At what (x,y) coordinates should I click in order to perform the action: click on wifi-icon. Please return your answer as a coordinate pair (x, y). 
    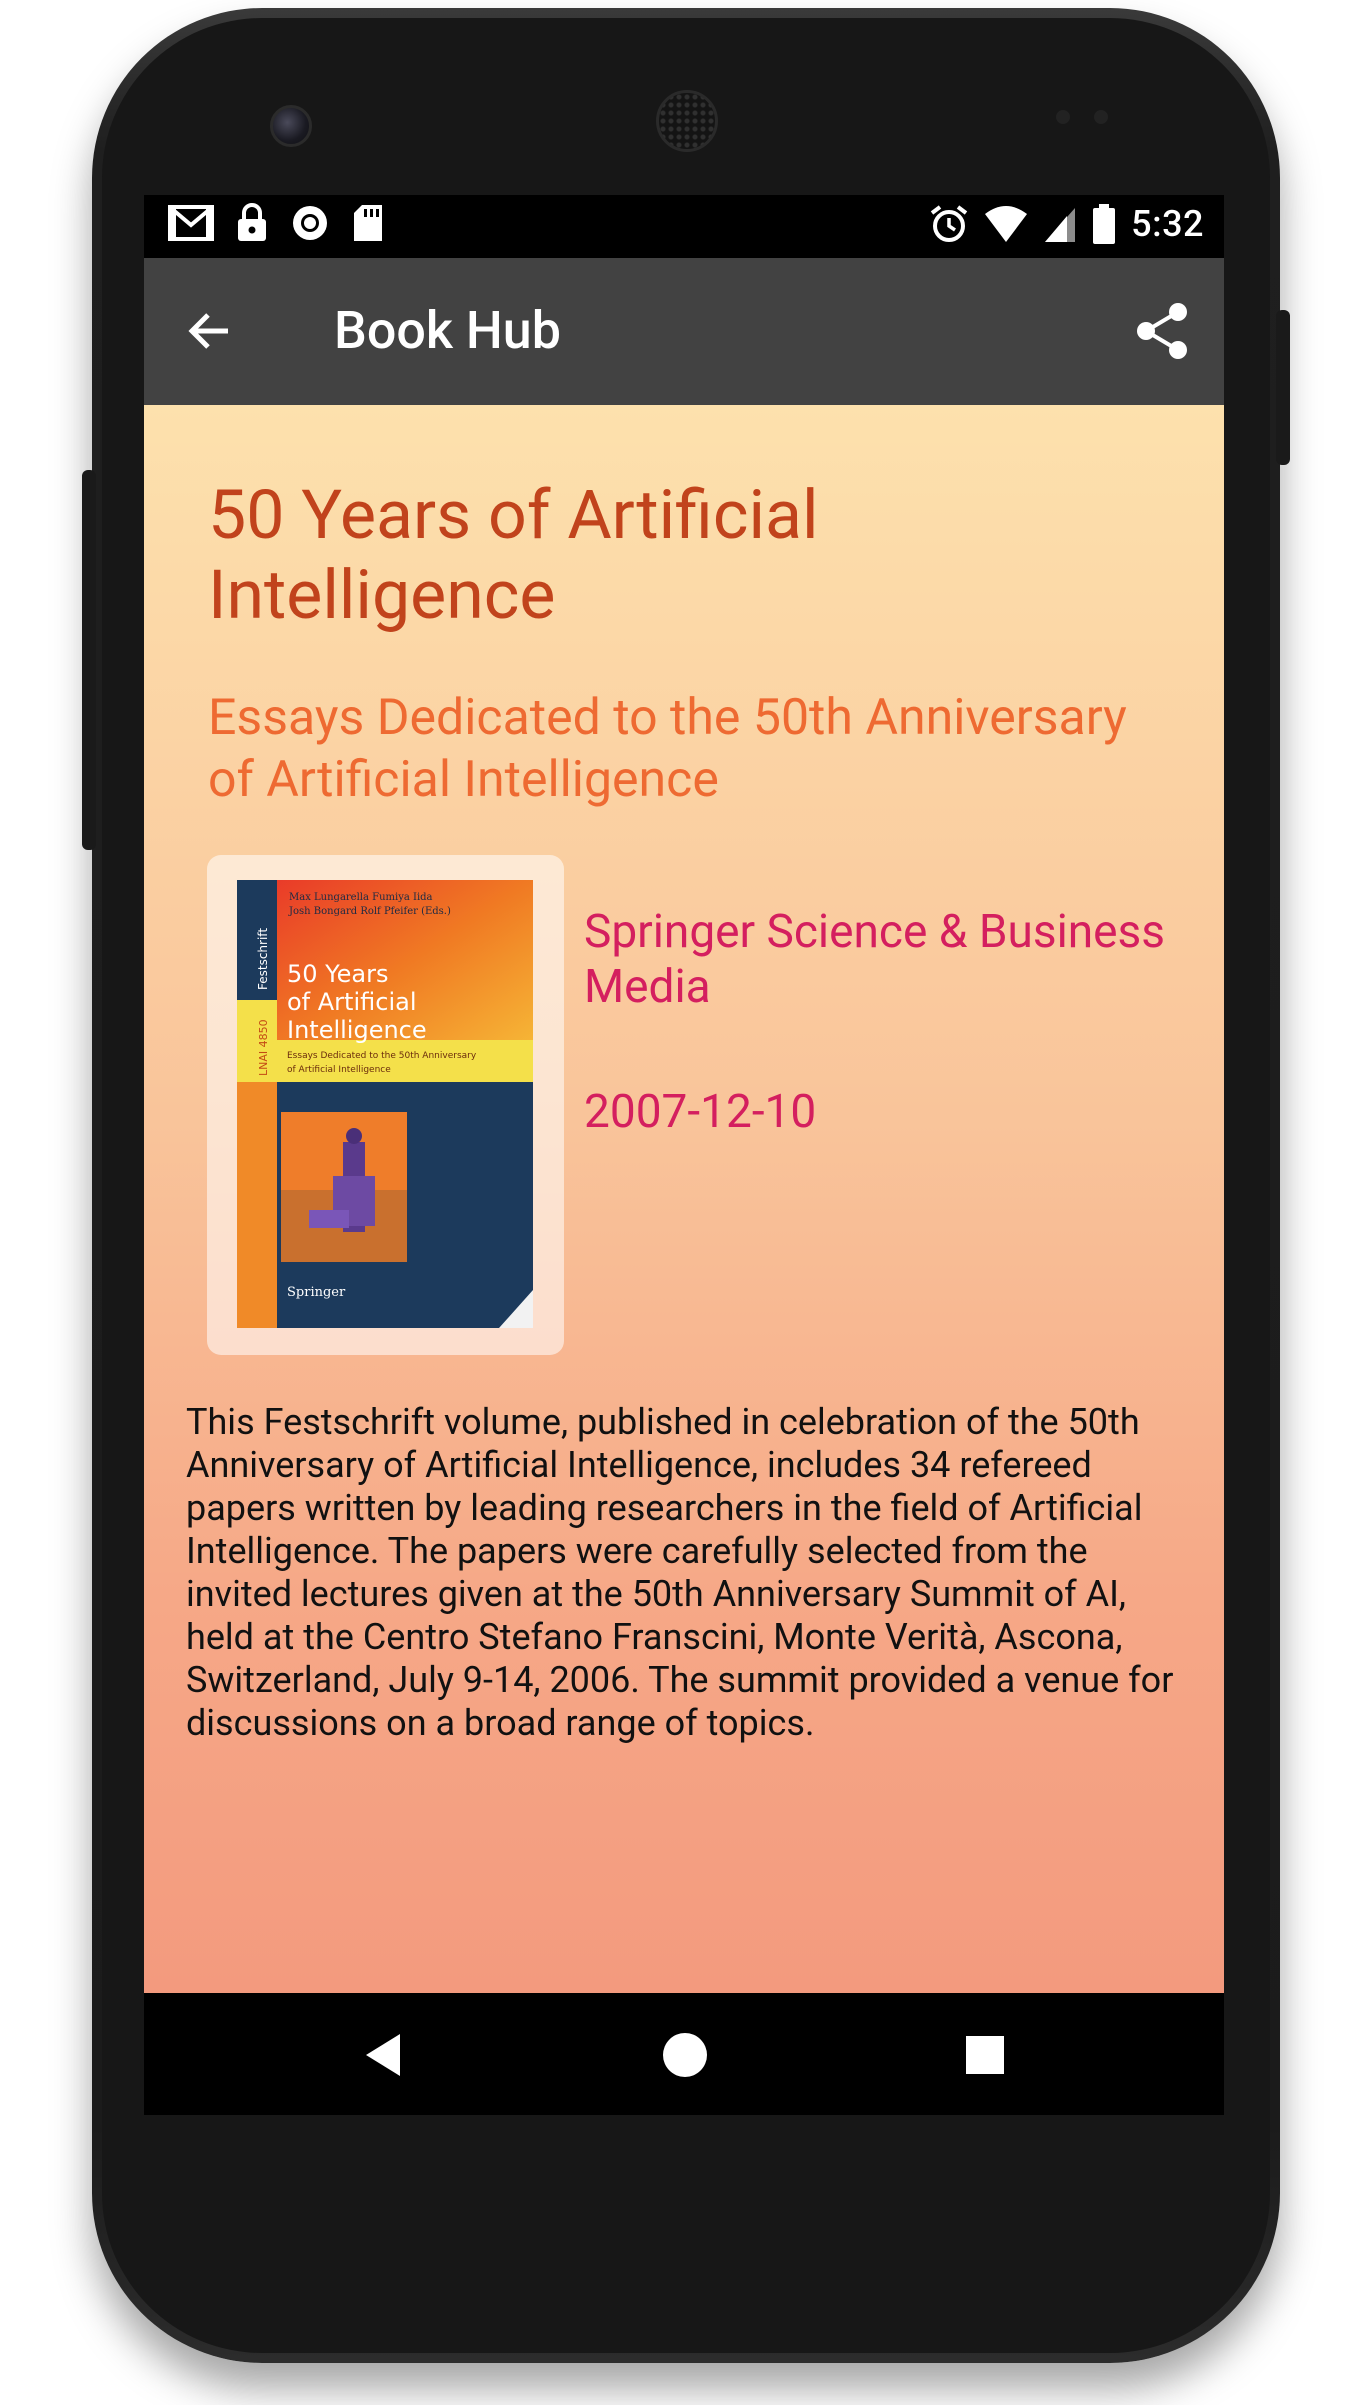
    Looking at the image, I should click on (1006, 224).